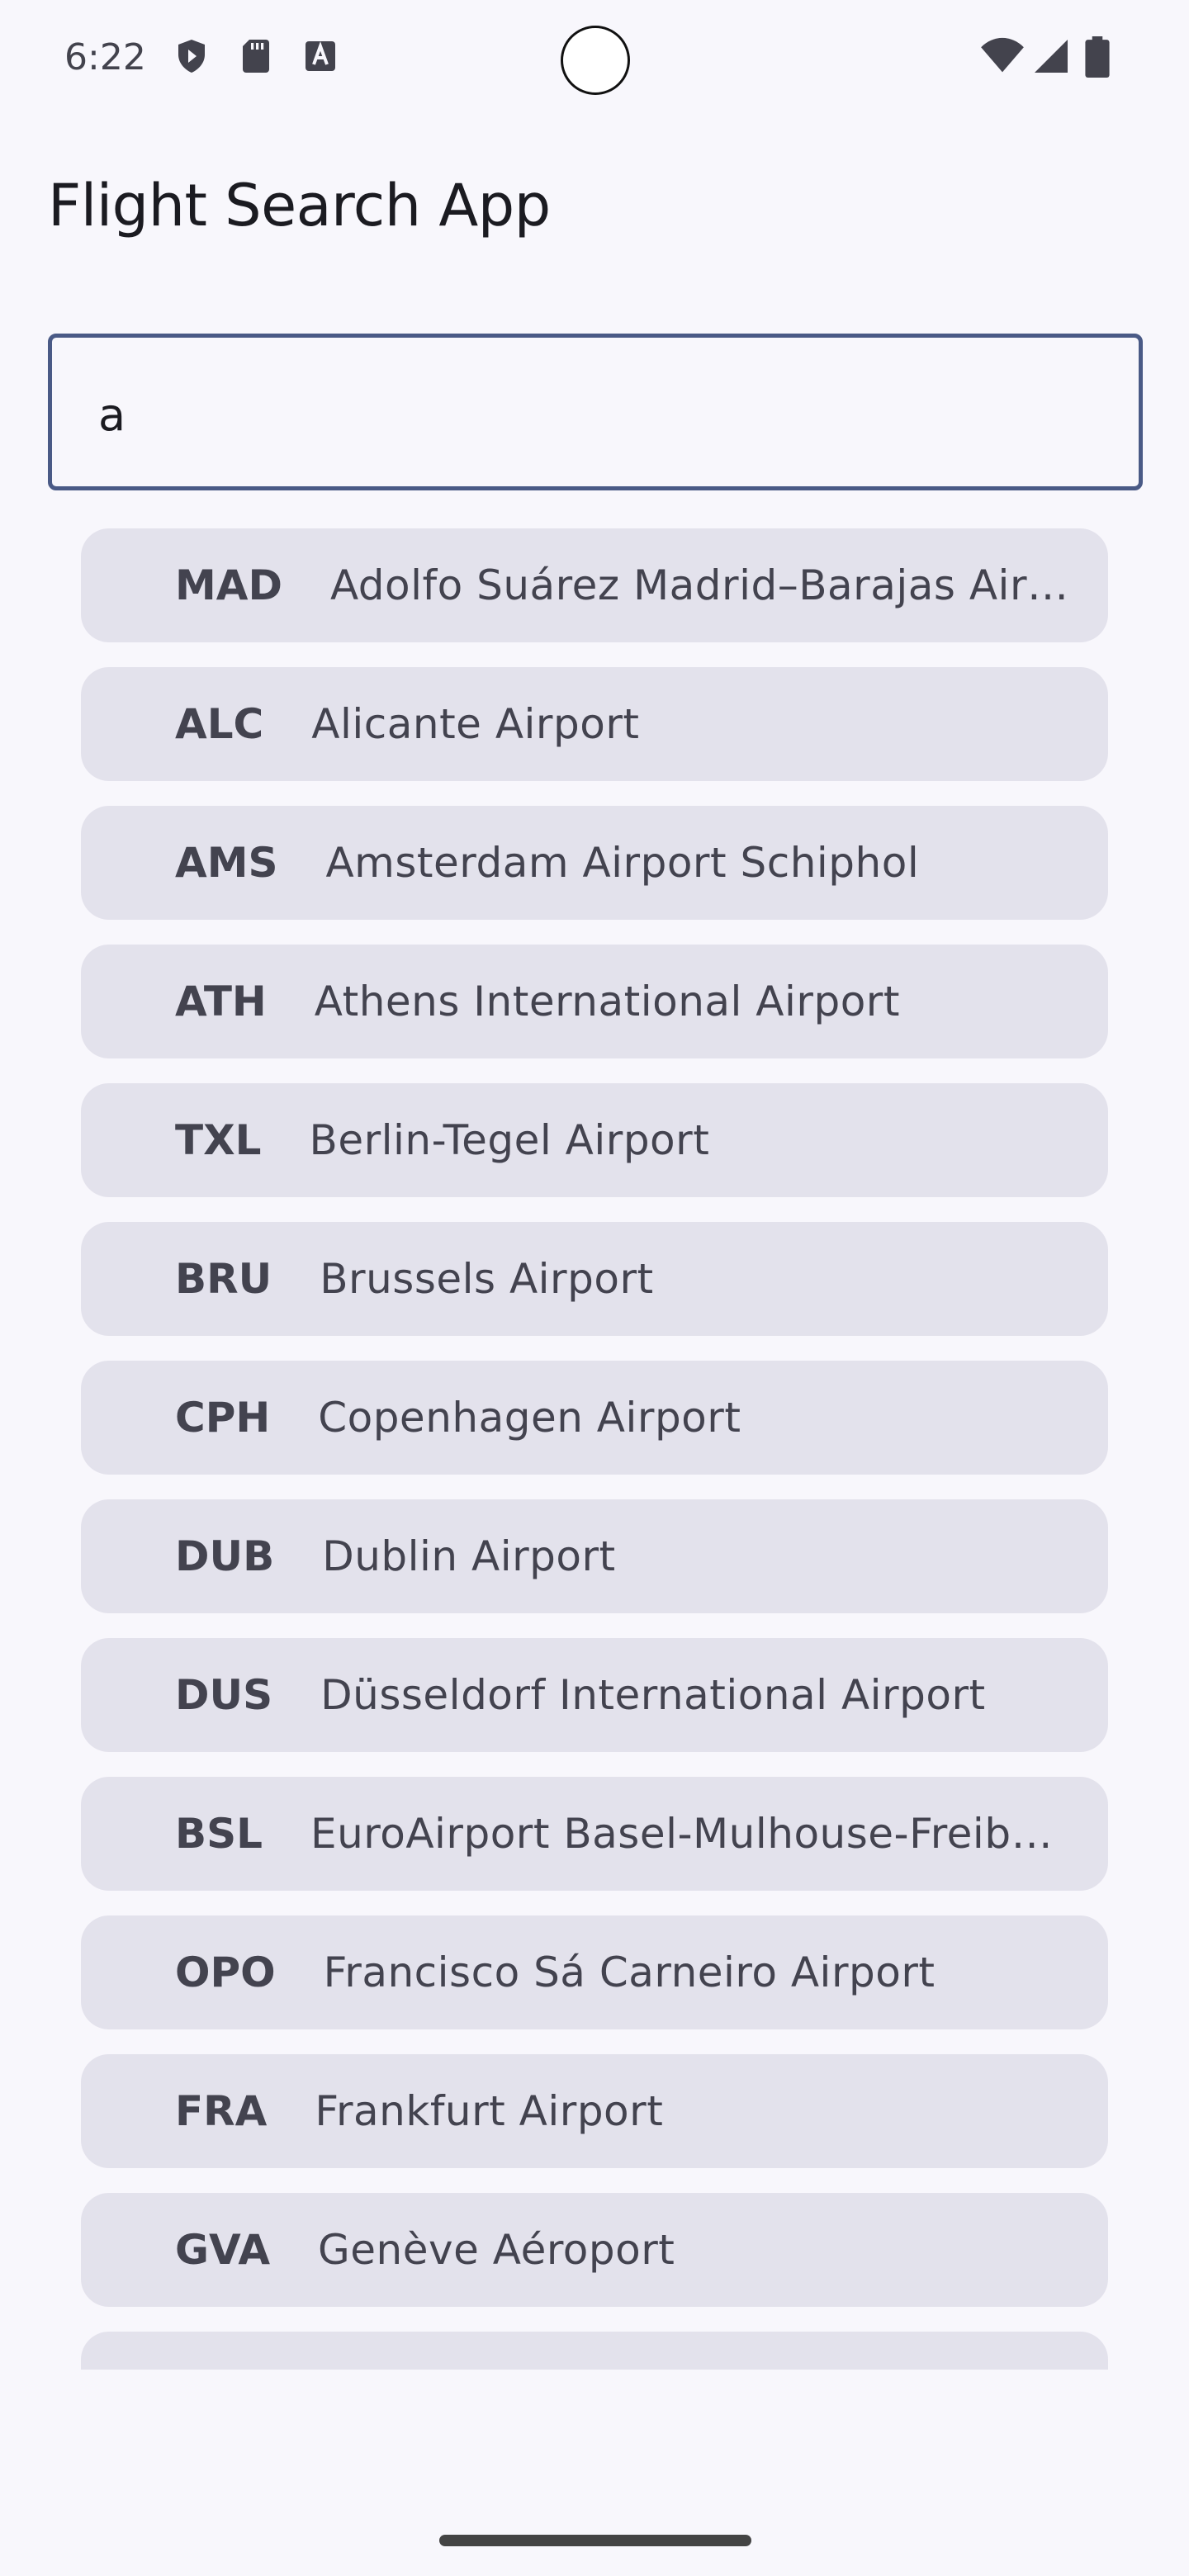 This screenshot has width=1189, height=2576. I want to click on airport-code: DUB, so click(225, 1556).